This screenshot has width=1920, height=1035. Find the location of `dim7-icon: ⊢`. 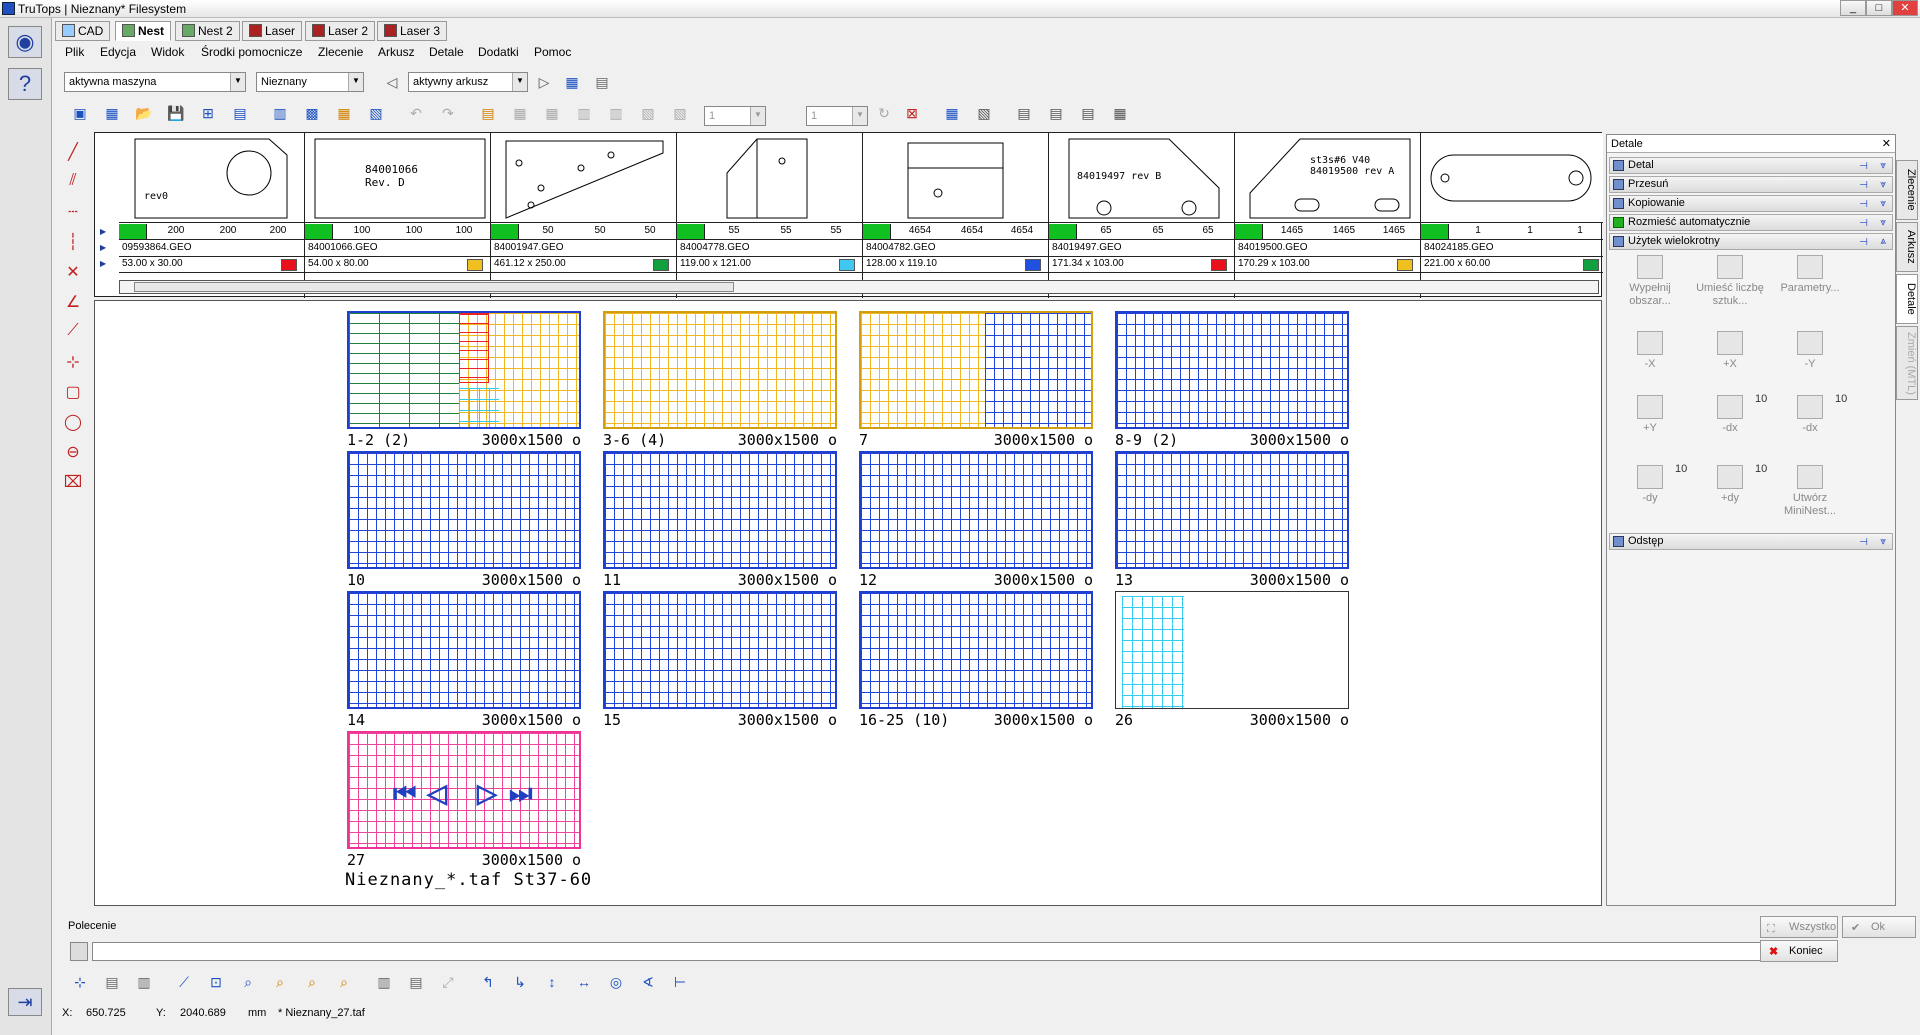

dim7-icon: ⊢ is located at coordinates (680, 982).